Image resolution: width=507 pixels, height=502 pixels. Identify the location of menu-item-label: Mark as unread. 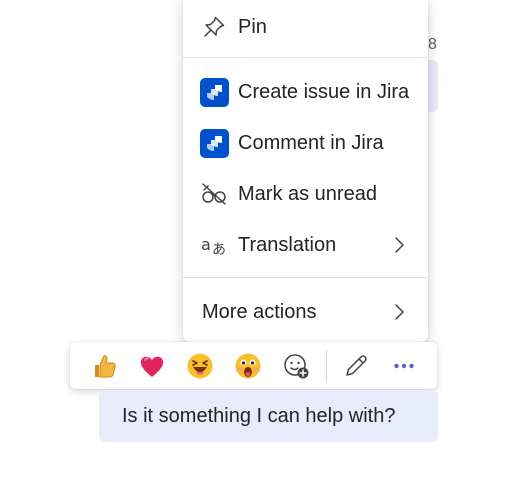
(307, 194).